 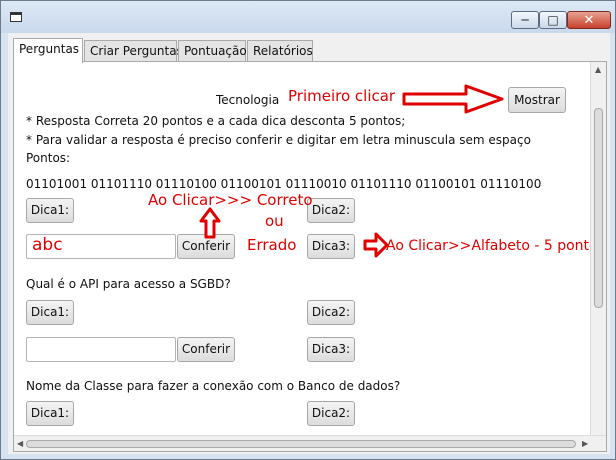 What do you see at coordinates (206, 349) in the screenshot?
I see `q2-check-button: Conferir` at bounding box center [206, 349].